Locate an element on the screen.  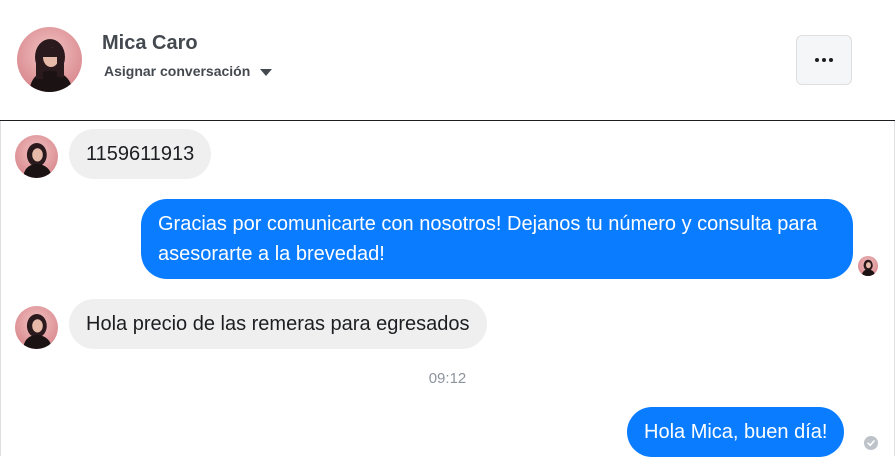
caret-down-icon is located at coordinates (266, 72).